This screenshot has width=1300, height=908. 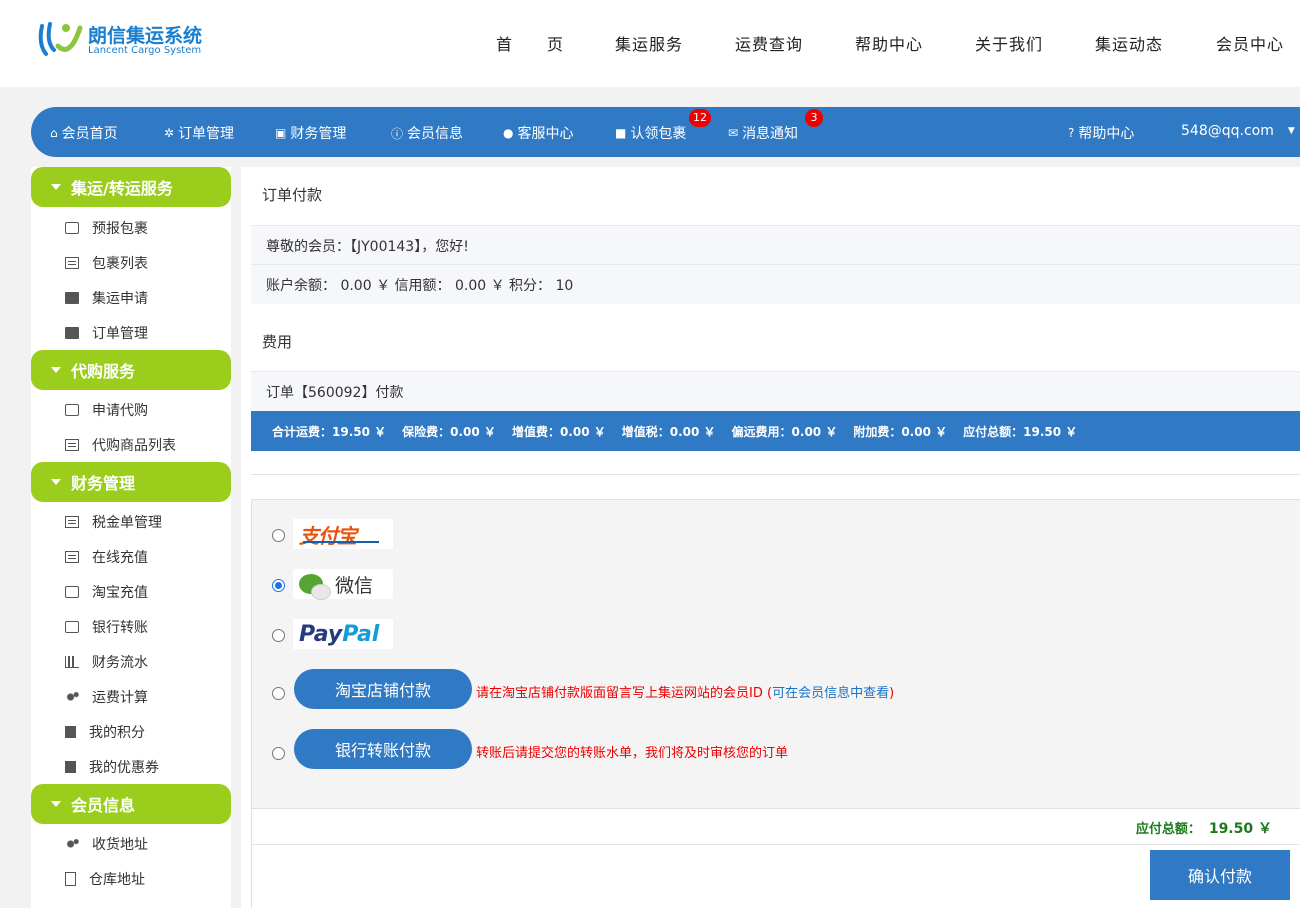 What do you see at coordinates (281, 133) in the screenshot?
I see `money-icon: ▣` at bounding box center [281, 133].